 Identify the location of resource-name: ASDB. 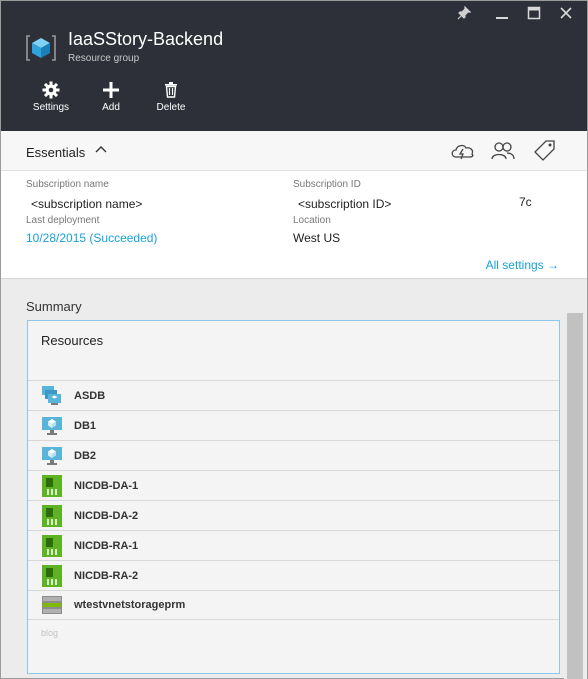
(90, 395).